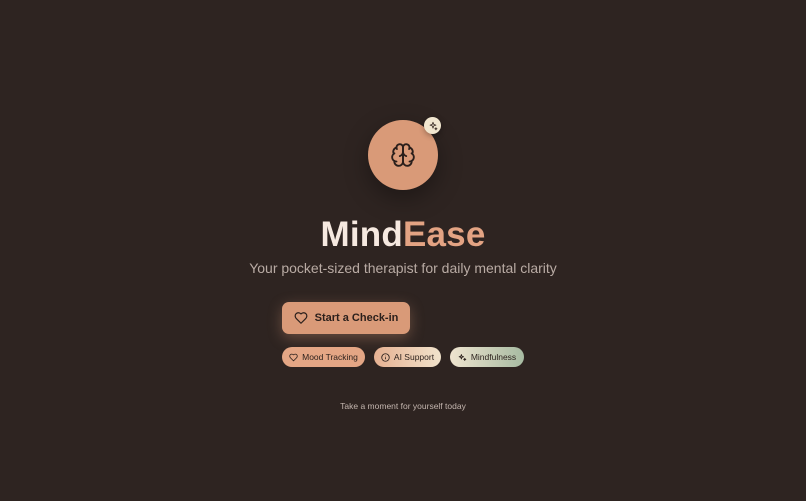  I want to click on footer-note: Take a moment for yourself today, so click(403, 406).